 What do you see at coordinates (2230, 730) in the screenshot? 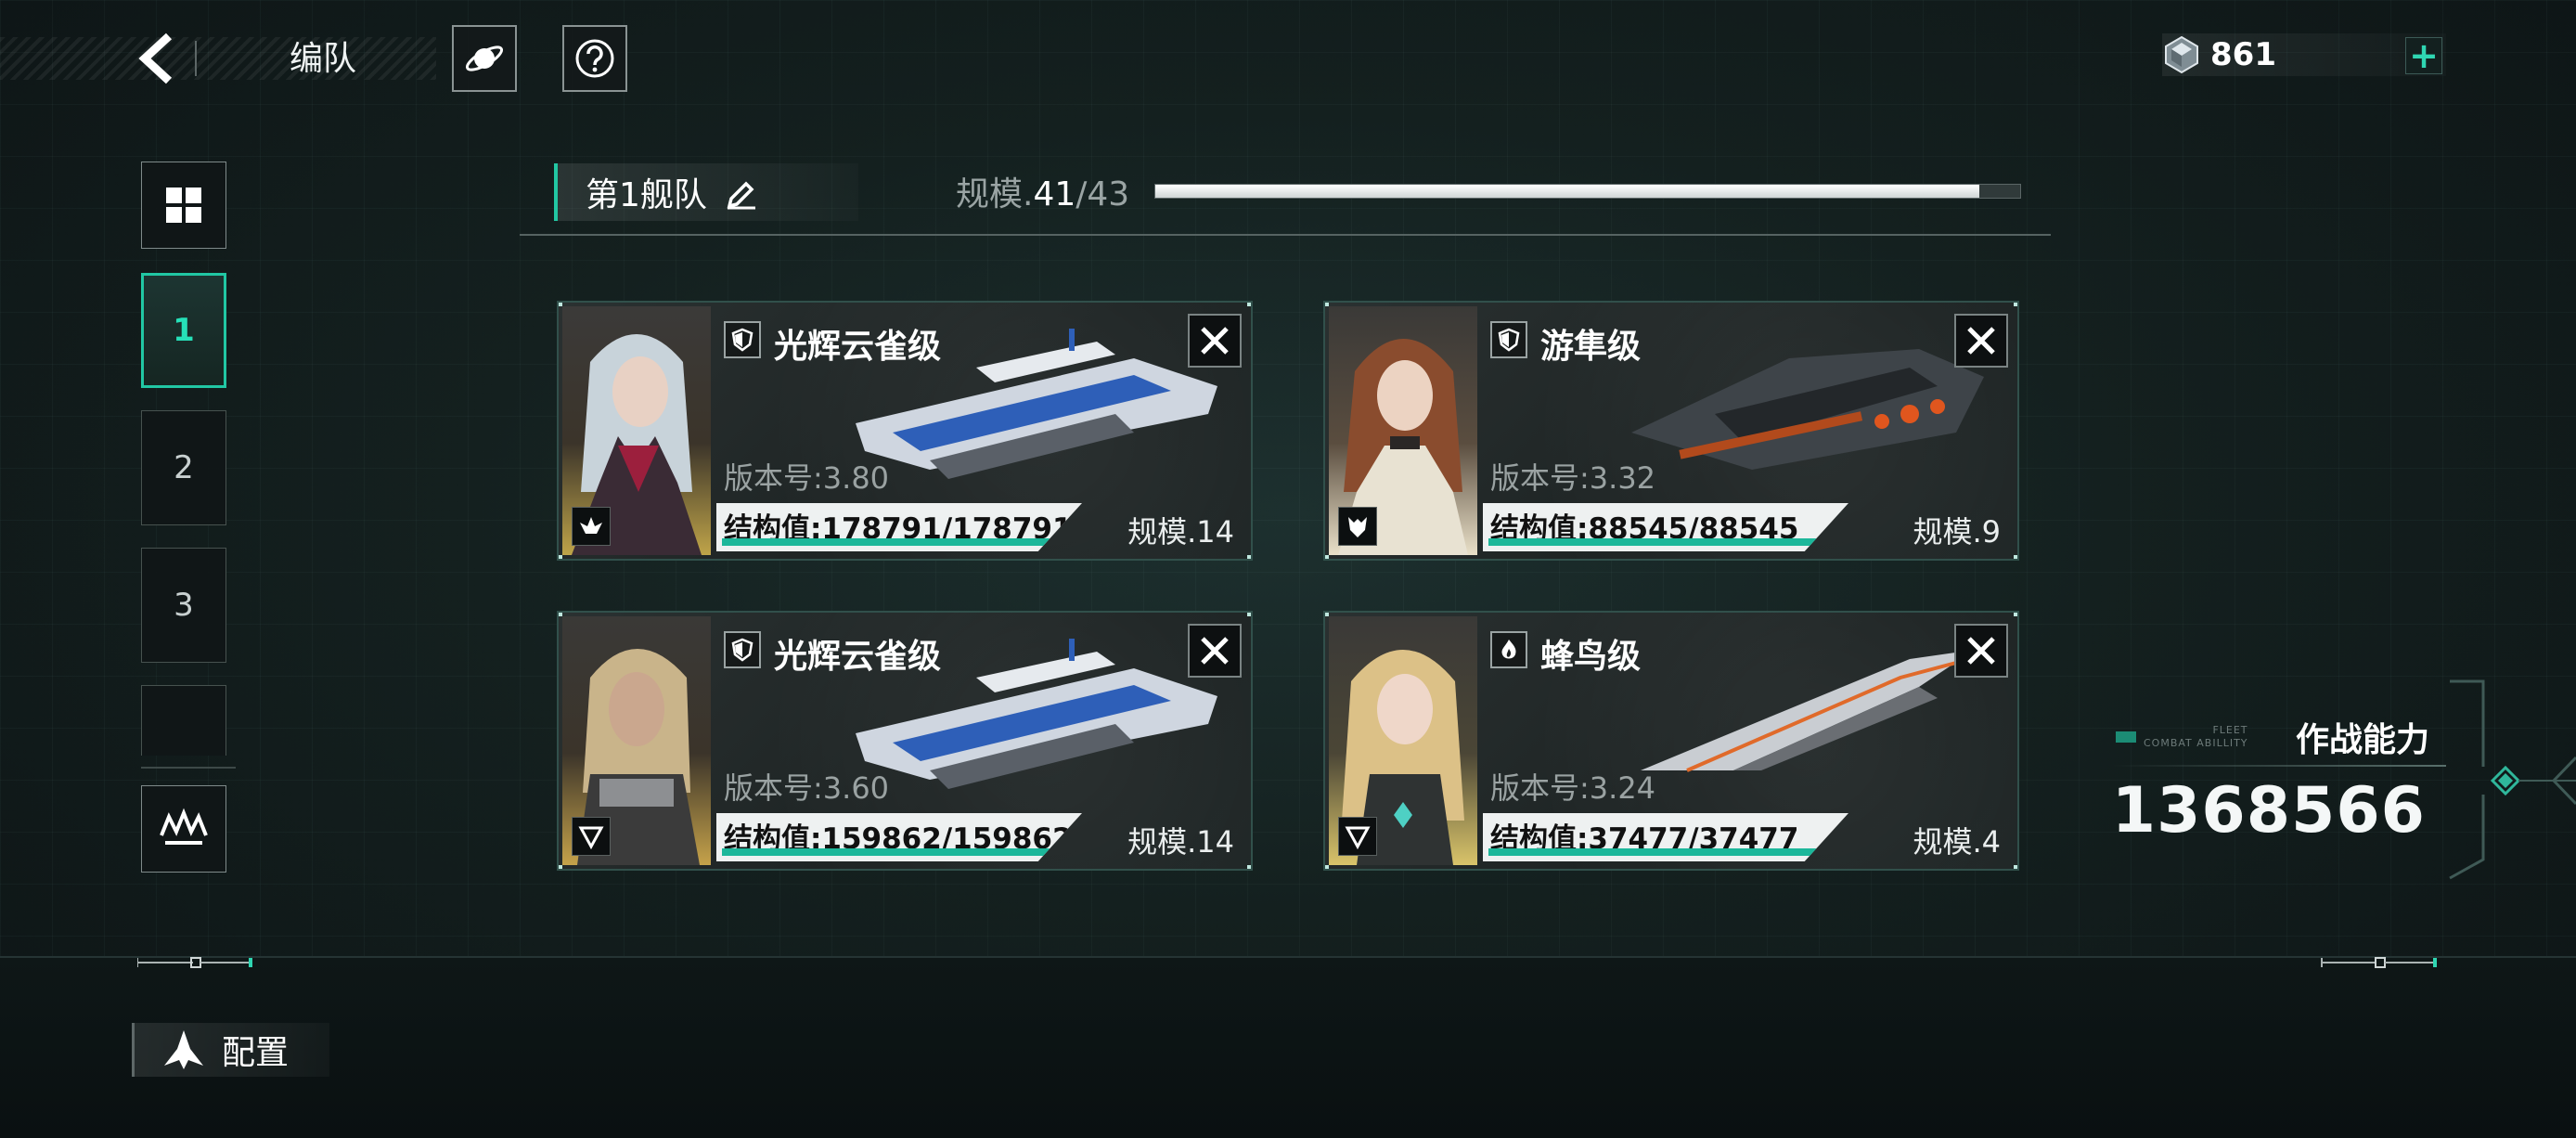
I see `combat-label-en-1: FLEET` at bounding box center [2230, 730].